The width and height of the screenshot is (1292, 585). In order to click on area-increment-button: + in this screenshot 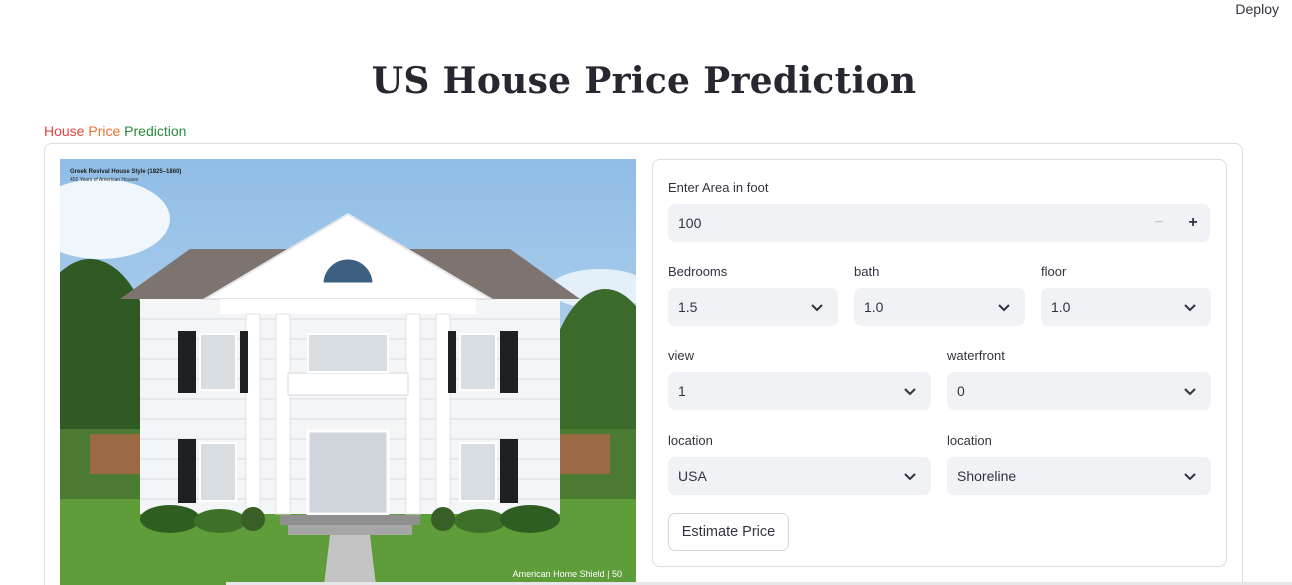, I will do `click(1193, 223)`.